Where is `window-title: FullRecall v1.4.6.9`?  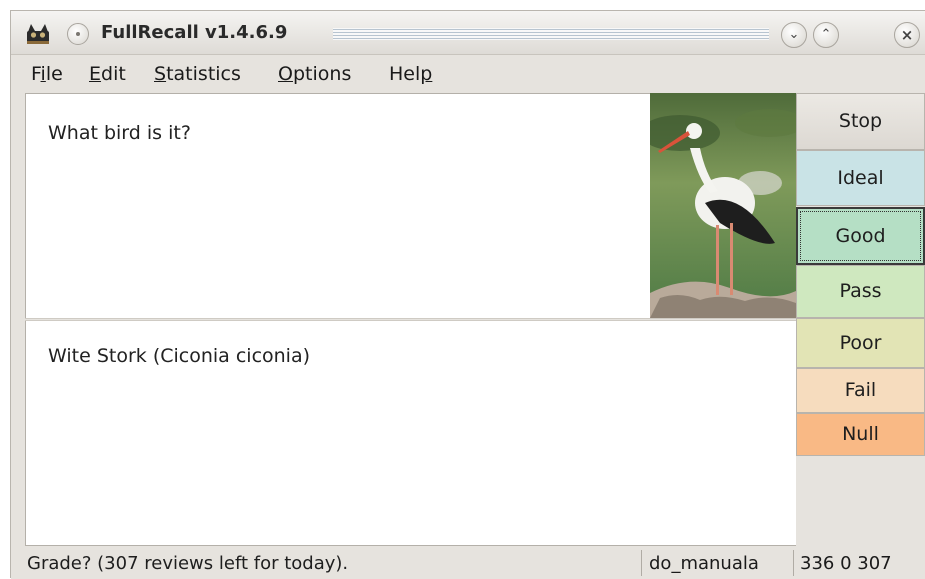 window-title: FullRecall v1.4.6.9 is located at coordinates (194, 32).